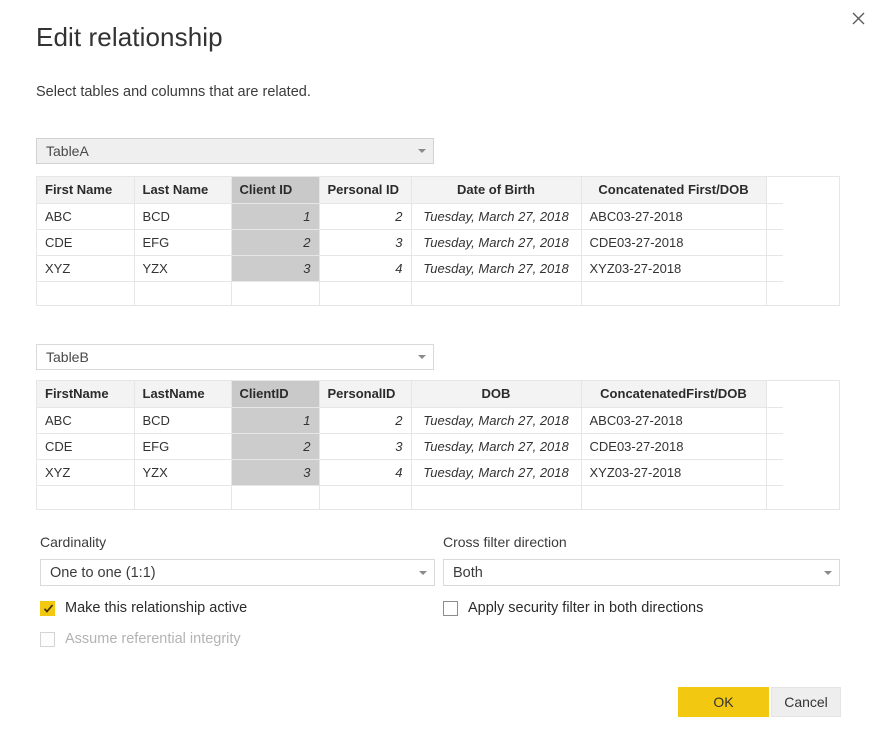  I want to click on page-title: Edit relationship, so click(129, 37).